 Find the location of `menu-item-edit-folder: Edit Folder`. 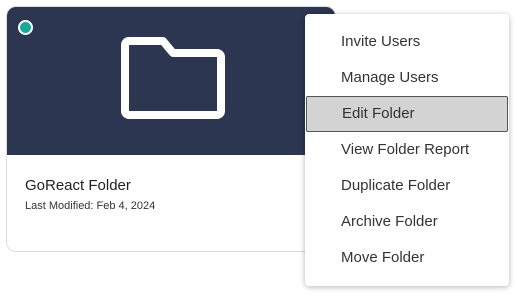

menu-item-edit-folder: Edit Folder is located at coordinates (407, 114).